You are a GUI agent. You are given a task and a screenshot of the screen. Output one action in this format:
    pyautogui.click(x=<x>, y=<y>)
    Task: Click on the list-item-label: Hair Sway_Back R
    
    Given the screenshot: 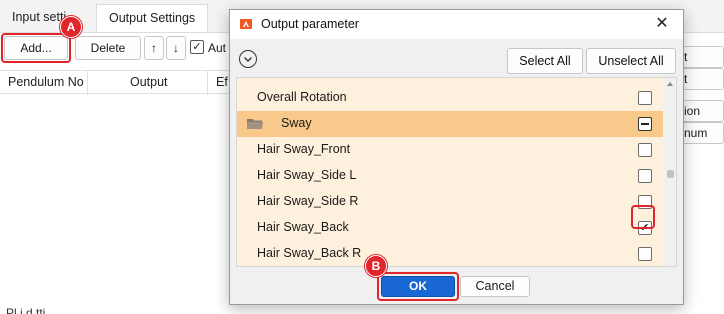 What is the action you would take?
    pyautogui.click(x=309, y=253)
    